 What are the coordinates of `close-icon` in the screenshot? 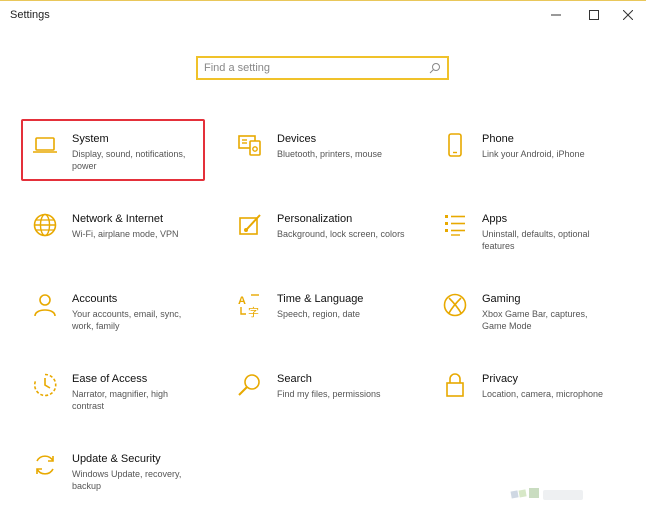 It's located at (628, 15).